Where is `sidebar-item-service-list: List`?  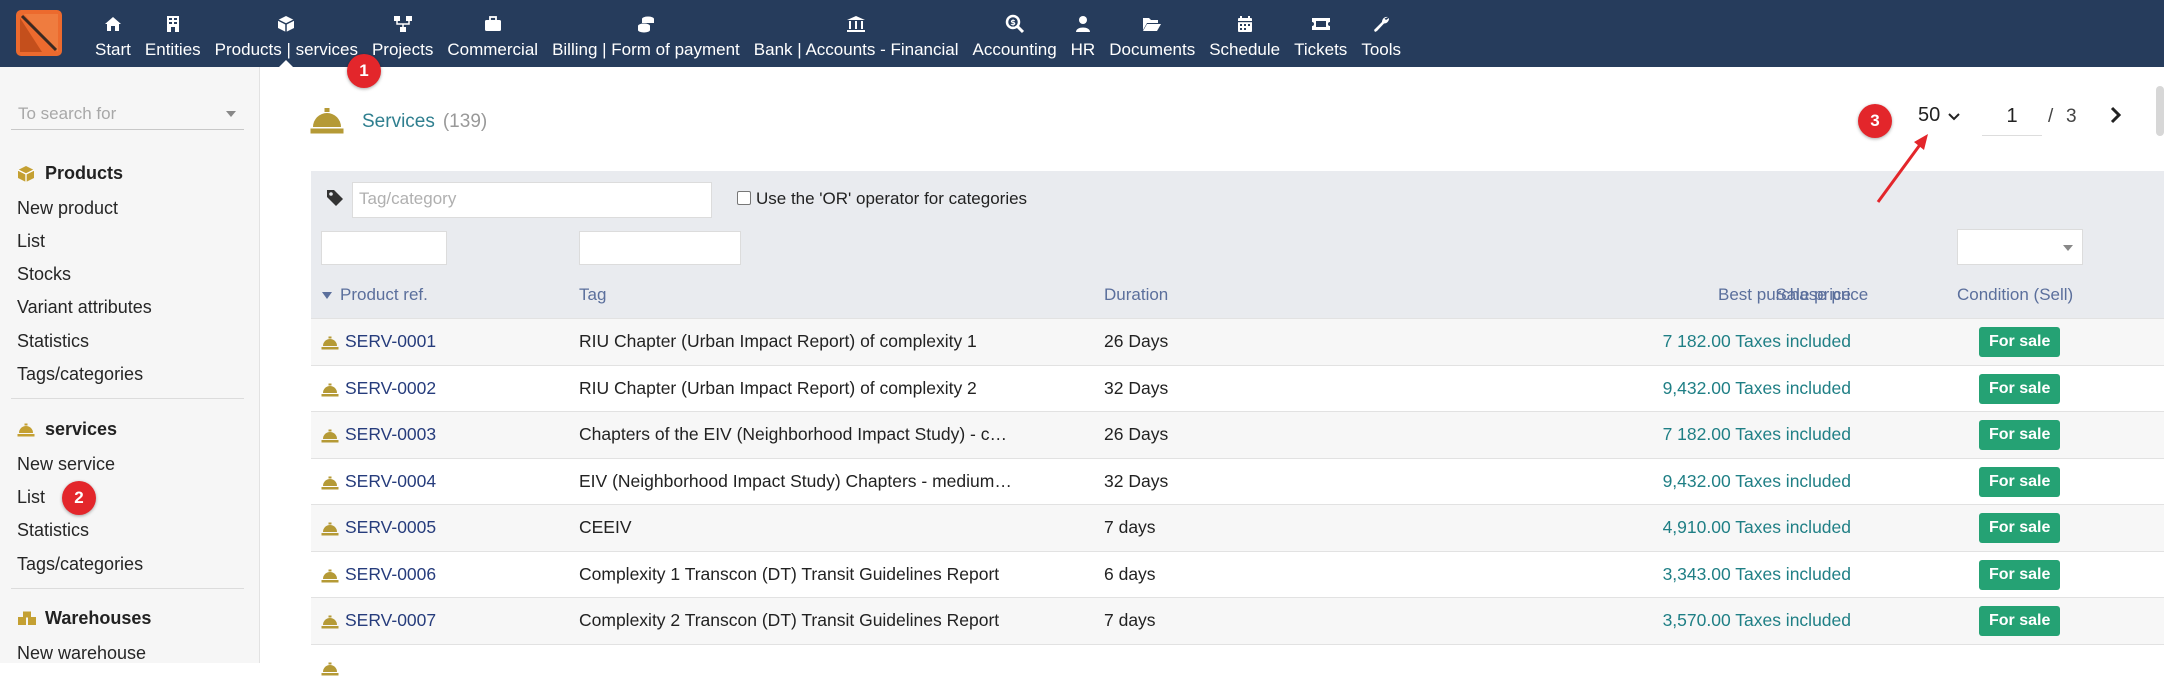 sidebar-item-service-list: List is located at coordinates (31, 497).